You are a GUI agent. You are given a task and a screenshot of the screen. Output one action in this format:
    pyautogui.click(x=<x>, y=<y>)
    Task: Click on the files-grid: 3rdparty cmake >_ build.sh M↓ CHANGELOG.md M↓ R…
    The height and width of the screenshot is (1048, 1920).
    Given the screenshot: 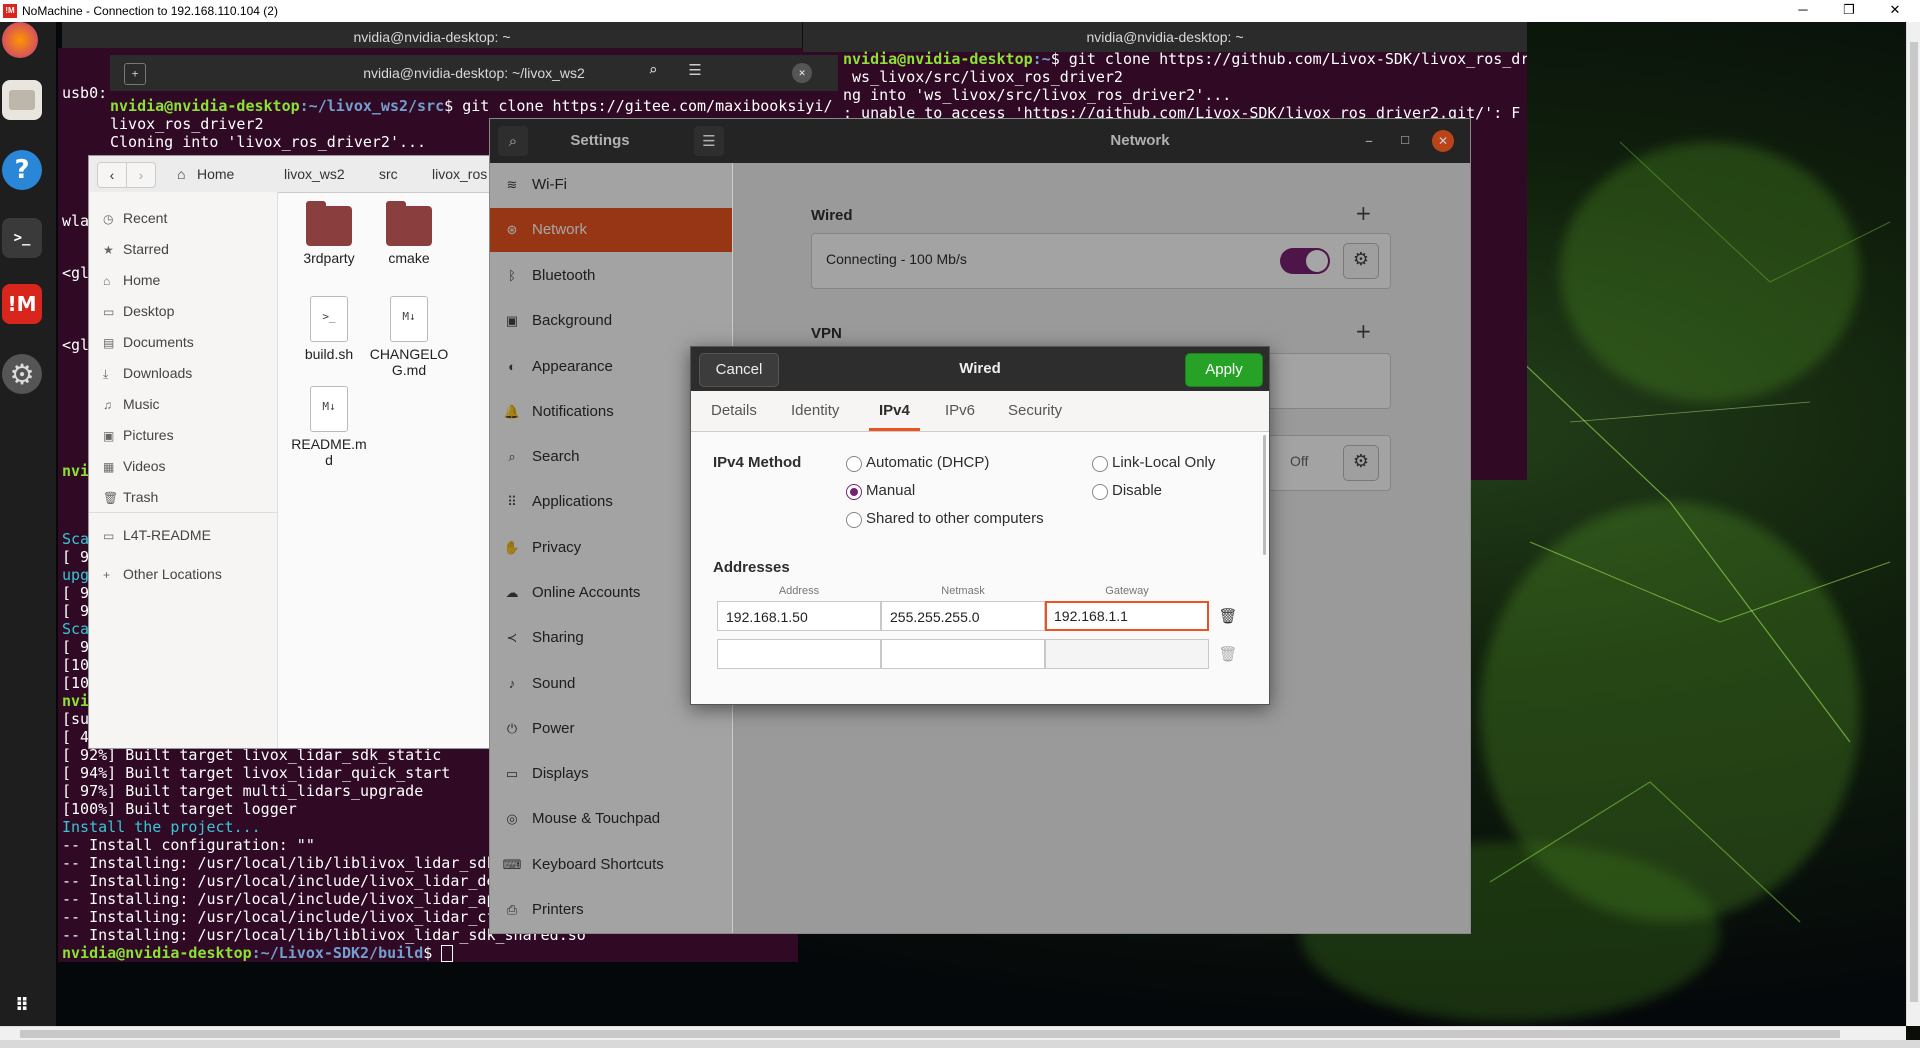 What is the action you would take?
    pyautogui.click(x=384, y=470)
    